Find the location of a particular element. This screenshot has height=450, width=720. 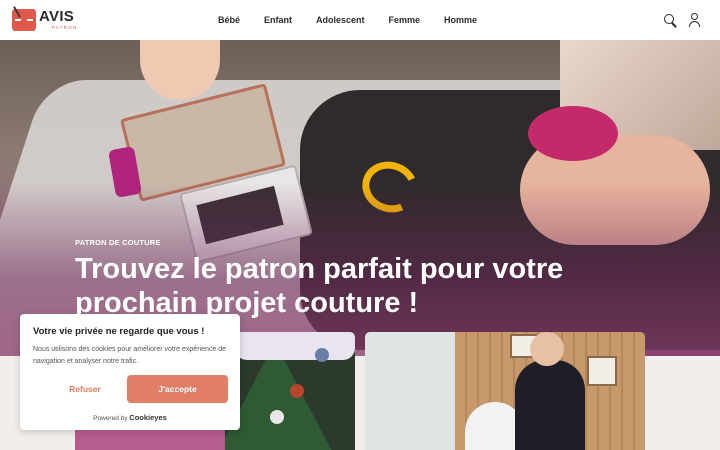

hero-kicker: PATRON DE COUTURE is located at coordinates (118, 242).